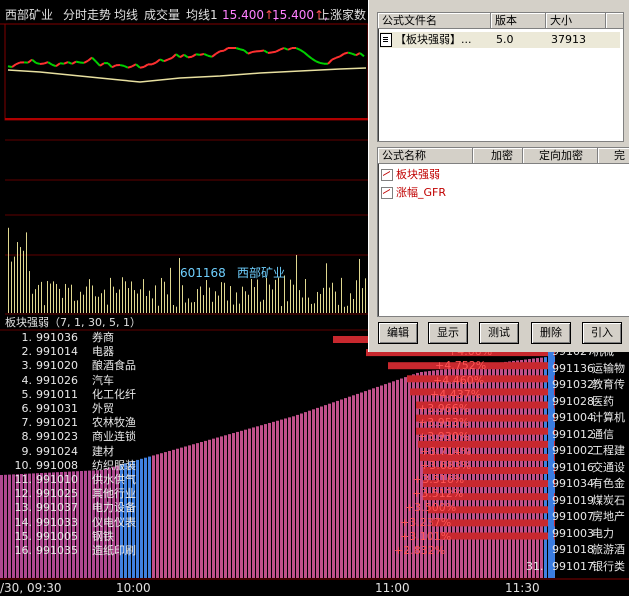 This screenshot has height=596, width=629. I want to click on ranking-row: 16. 991035 造纸印刷 +2.832%, so click(260, 550).